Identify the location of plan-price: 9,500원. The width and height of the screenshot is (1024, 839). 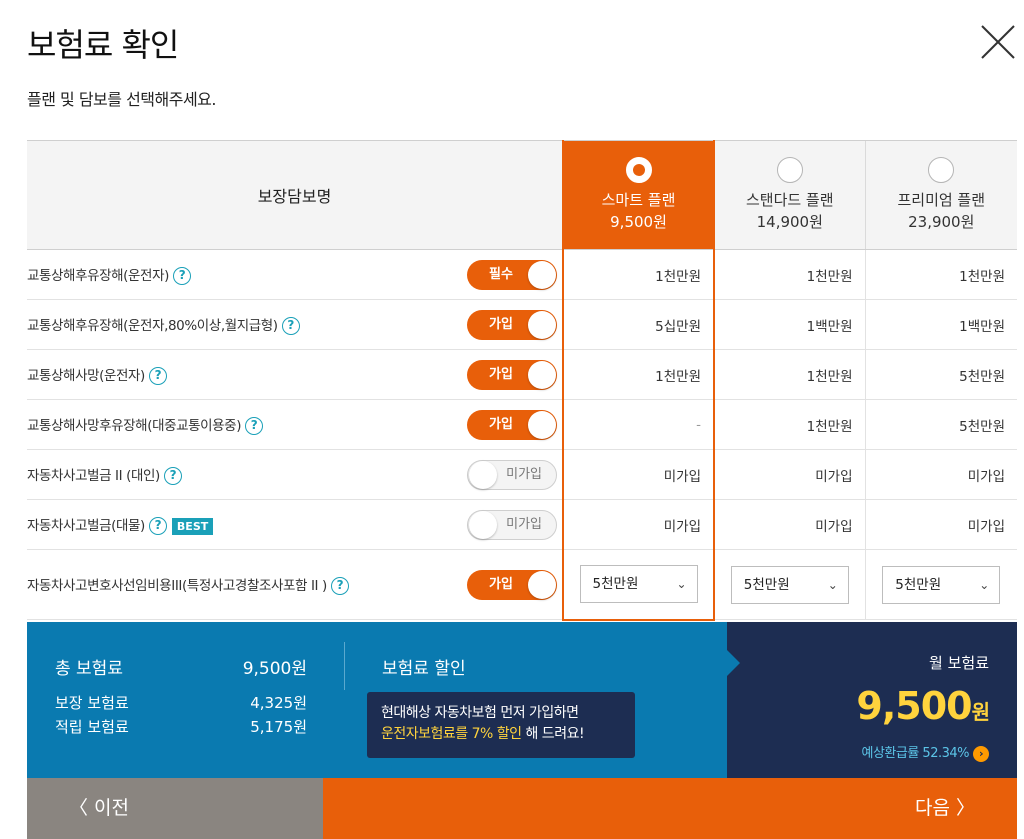
(638, 222).